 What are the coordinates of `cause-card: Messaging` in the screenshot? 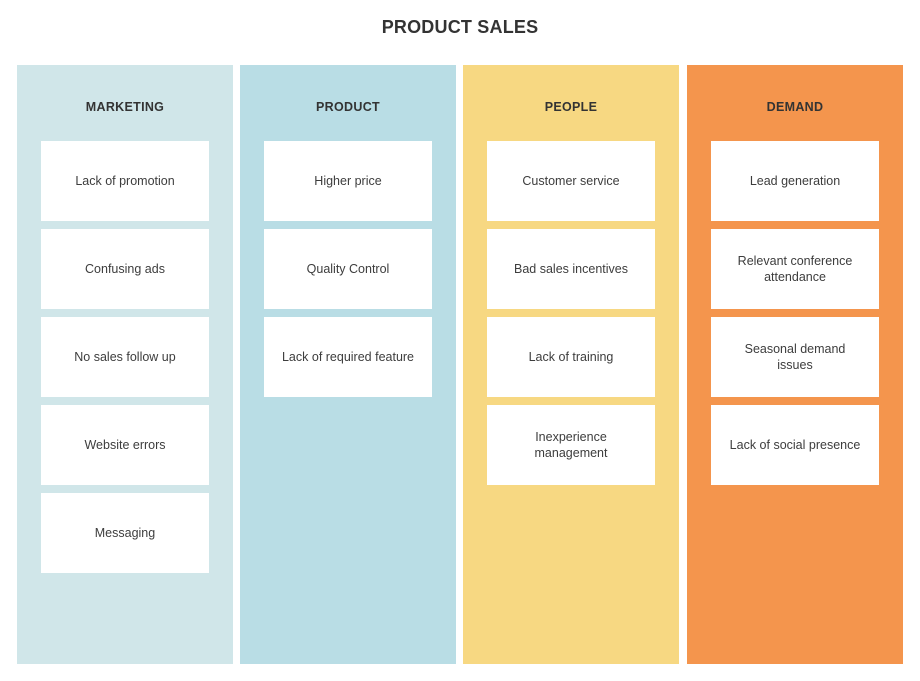 It's located at (125, 533).